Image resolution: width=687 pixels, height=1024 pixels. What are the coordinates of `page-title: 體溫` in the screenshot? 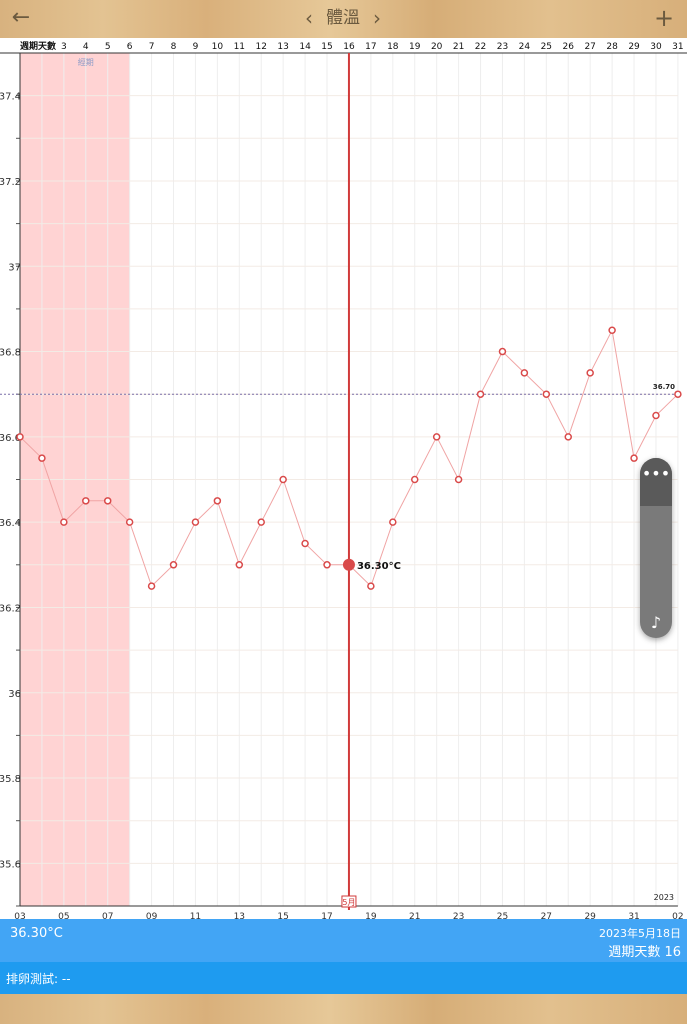 It's located at (343, 18).